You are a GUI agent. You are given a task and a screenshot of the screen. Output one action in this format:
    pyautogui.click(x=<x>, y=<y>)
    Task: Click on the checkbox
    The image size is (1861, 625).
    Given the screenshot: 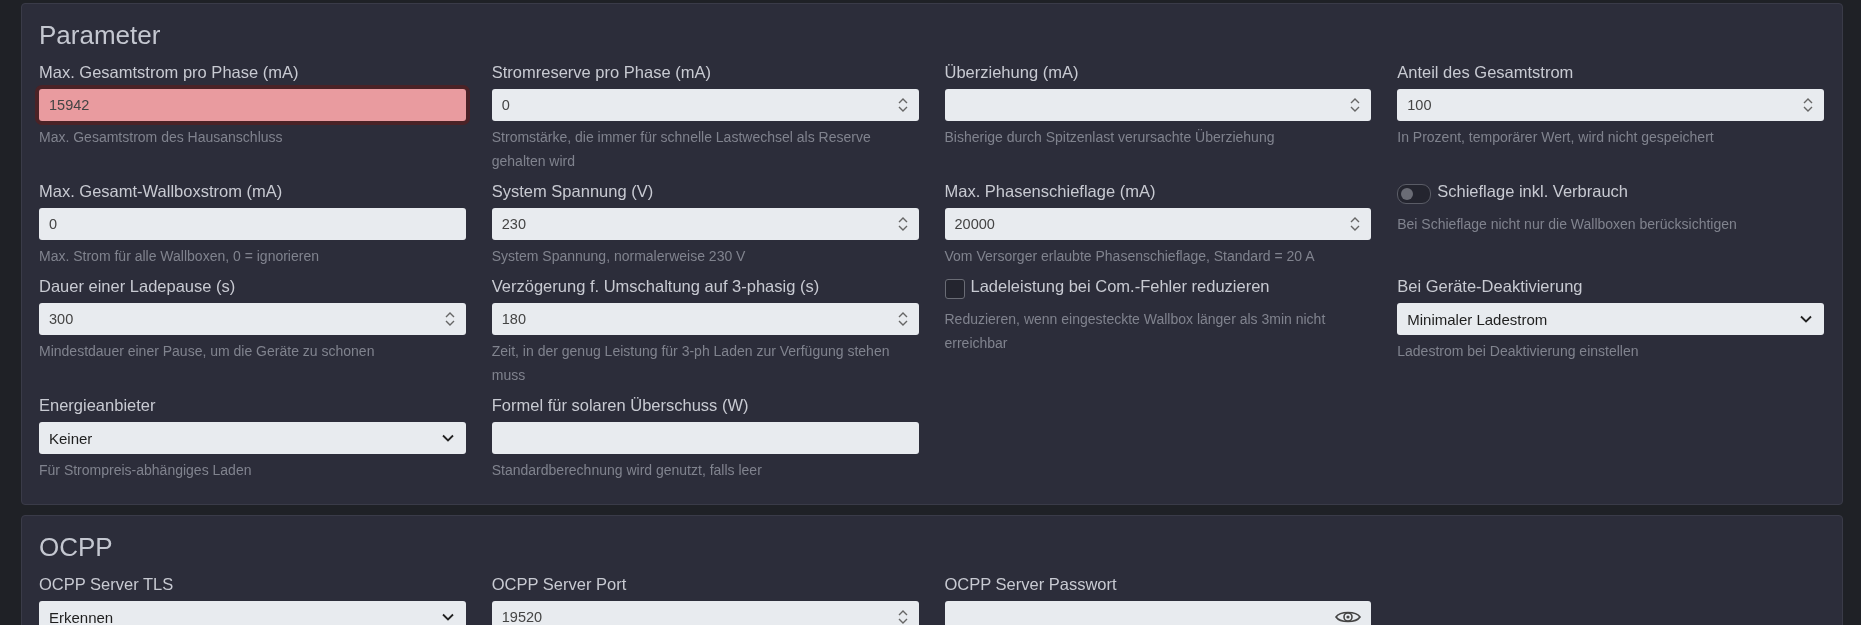 What is the action you would take?
    pyautogui.click(x=954, y=288)
    